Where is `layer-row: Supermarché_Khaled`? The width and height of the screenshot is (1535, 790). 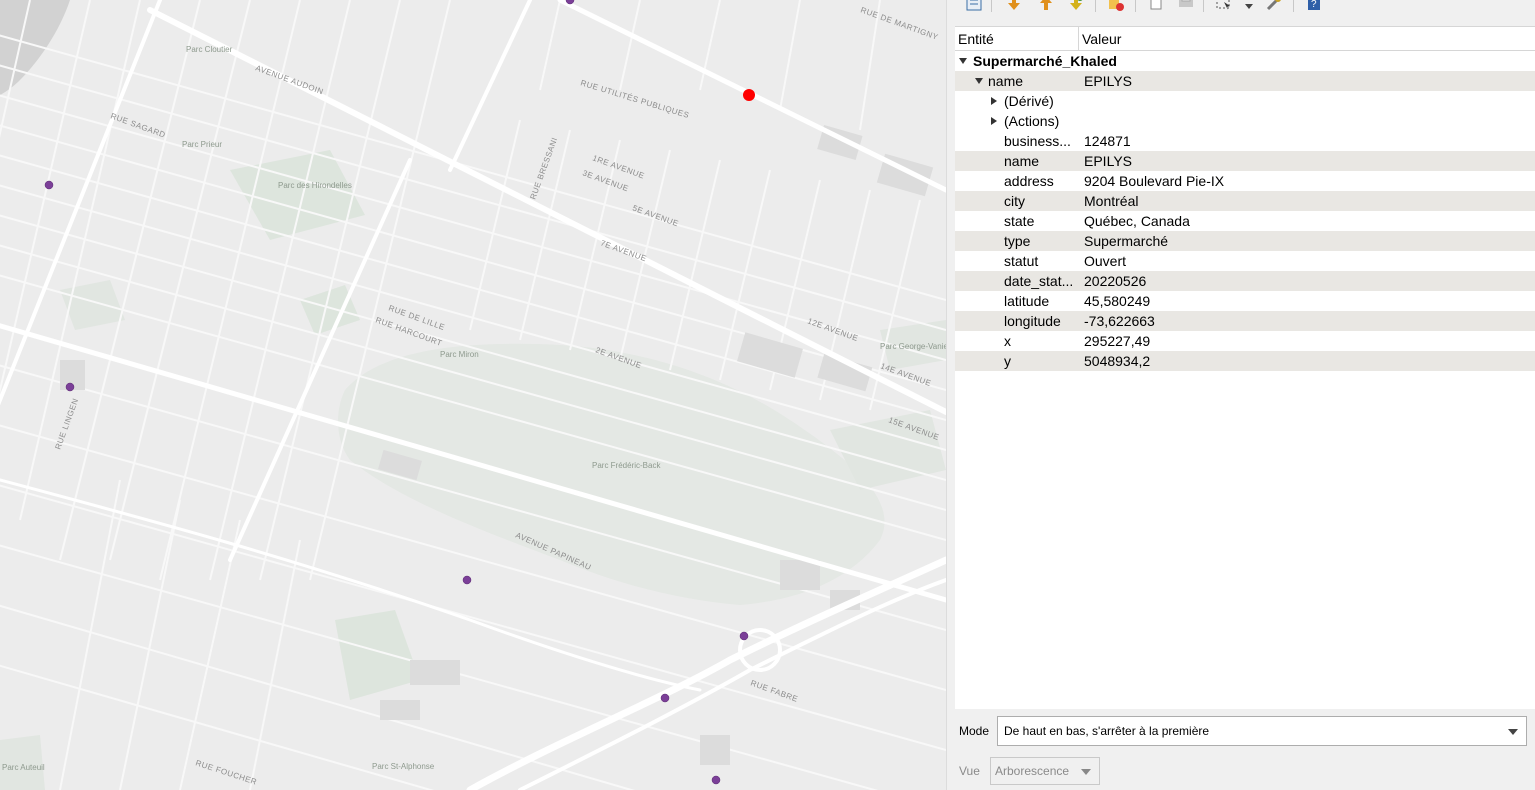 layer-row: Supermarché_Khaled is located at coordinates (1245, 61).